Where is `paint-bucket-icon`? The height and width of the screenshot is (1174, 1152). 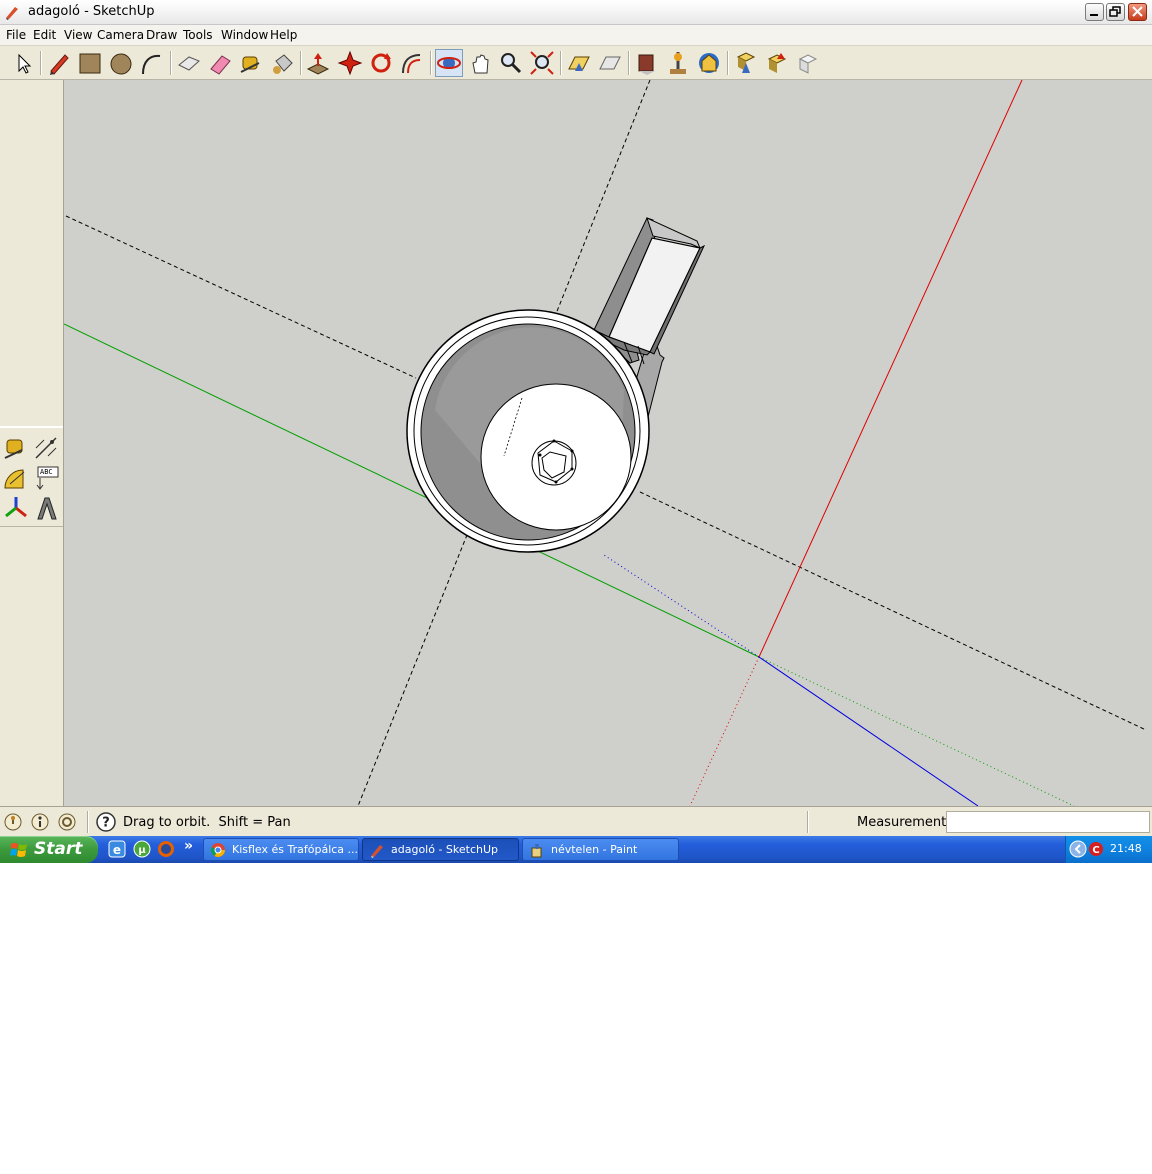
paint-bucket-icon is located at coordinates (283, 64).